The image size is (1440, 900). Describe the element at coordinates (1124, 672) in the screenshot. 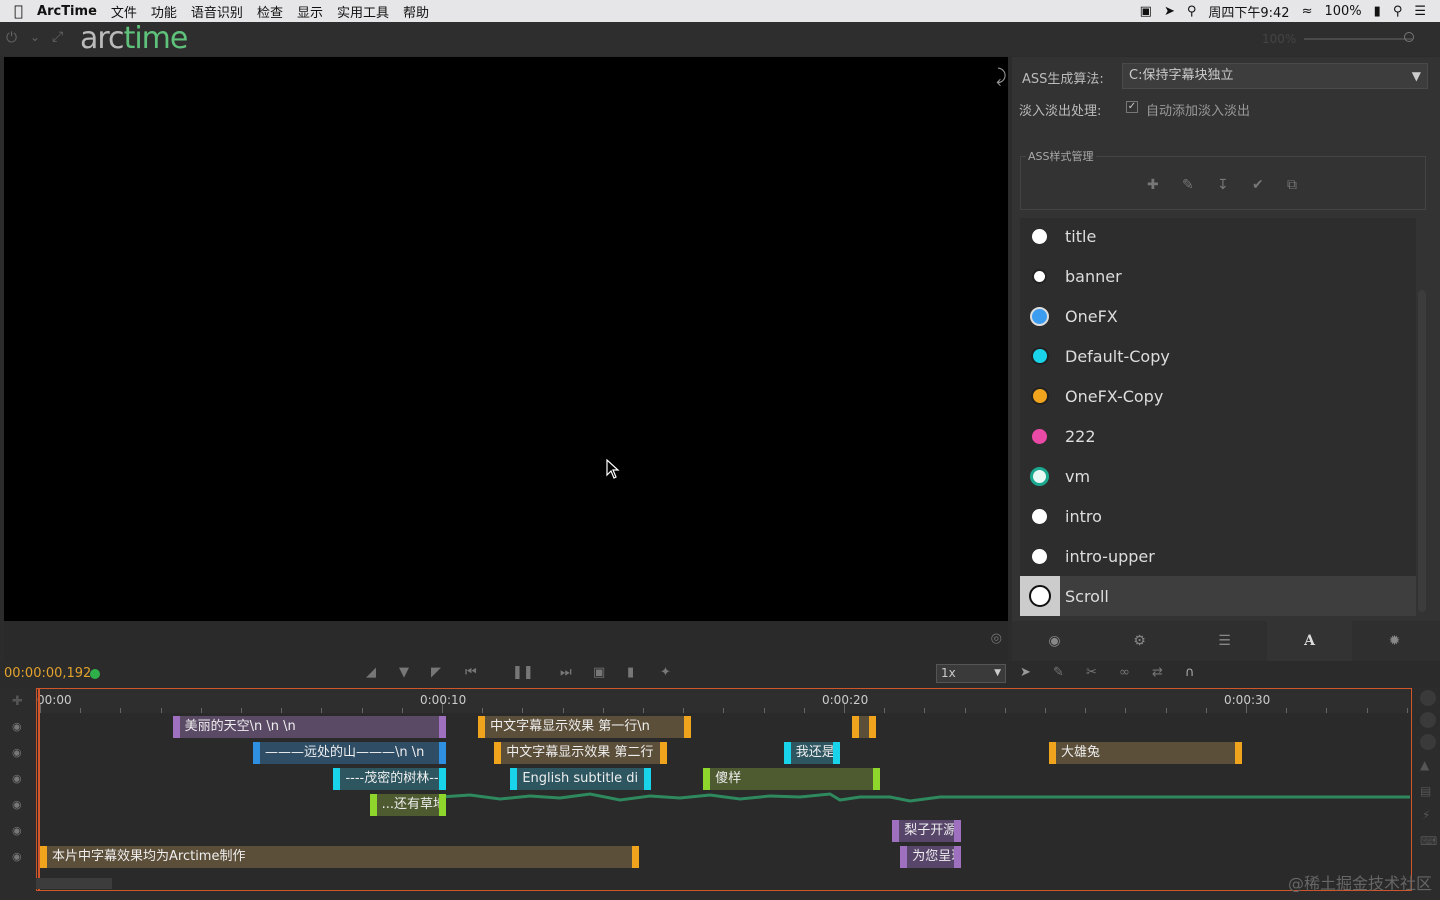

I see `link-icon: ∞` at that location.